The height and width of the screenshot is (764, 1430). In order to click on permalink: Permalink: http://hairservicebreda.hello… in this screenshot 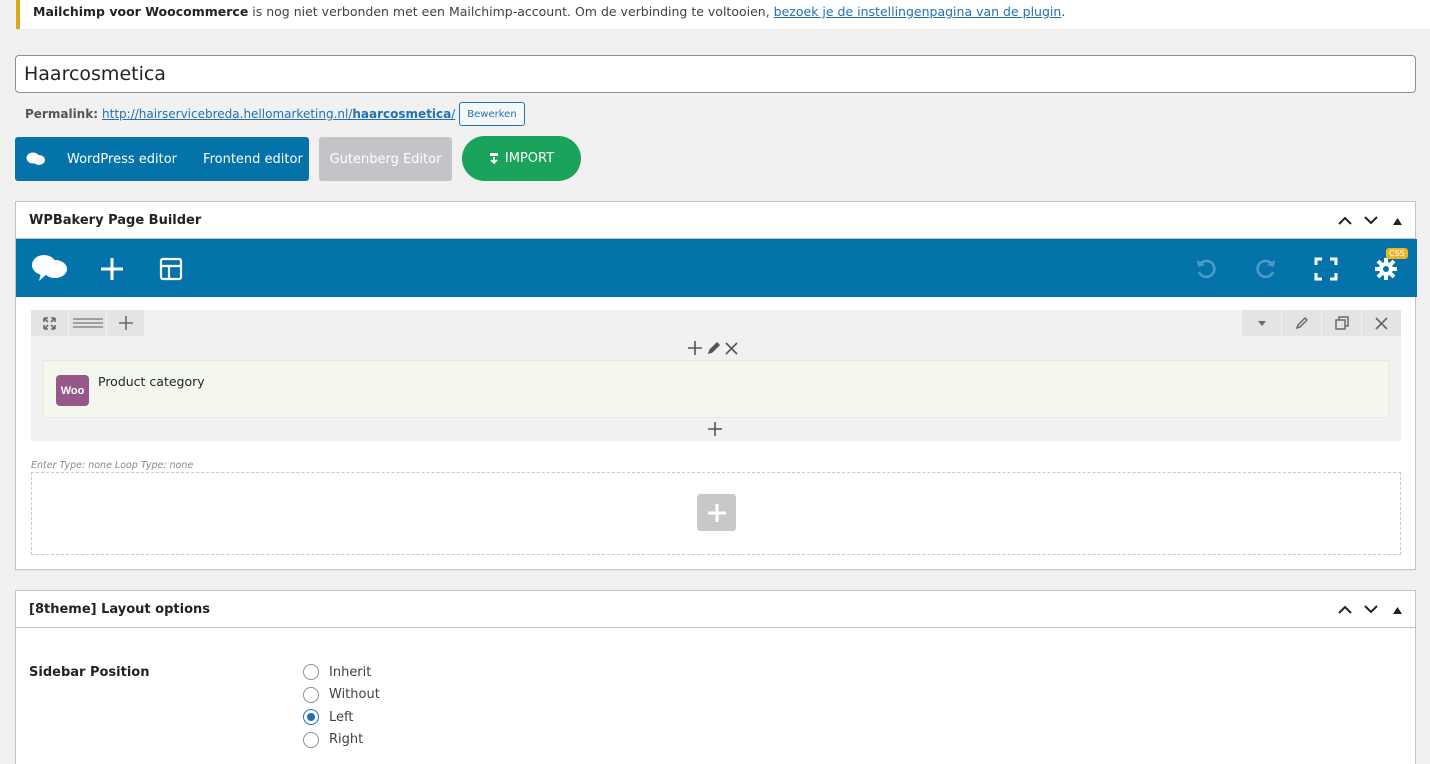, I will do `click(275, 114)`.